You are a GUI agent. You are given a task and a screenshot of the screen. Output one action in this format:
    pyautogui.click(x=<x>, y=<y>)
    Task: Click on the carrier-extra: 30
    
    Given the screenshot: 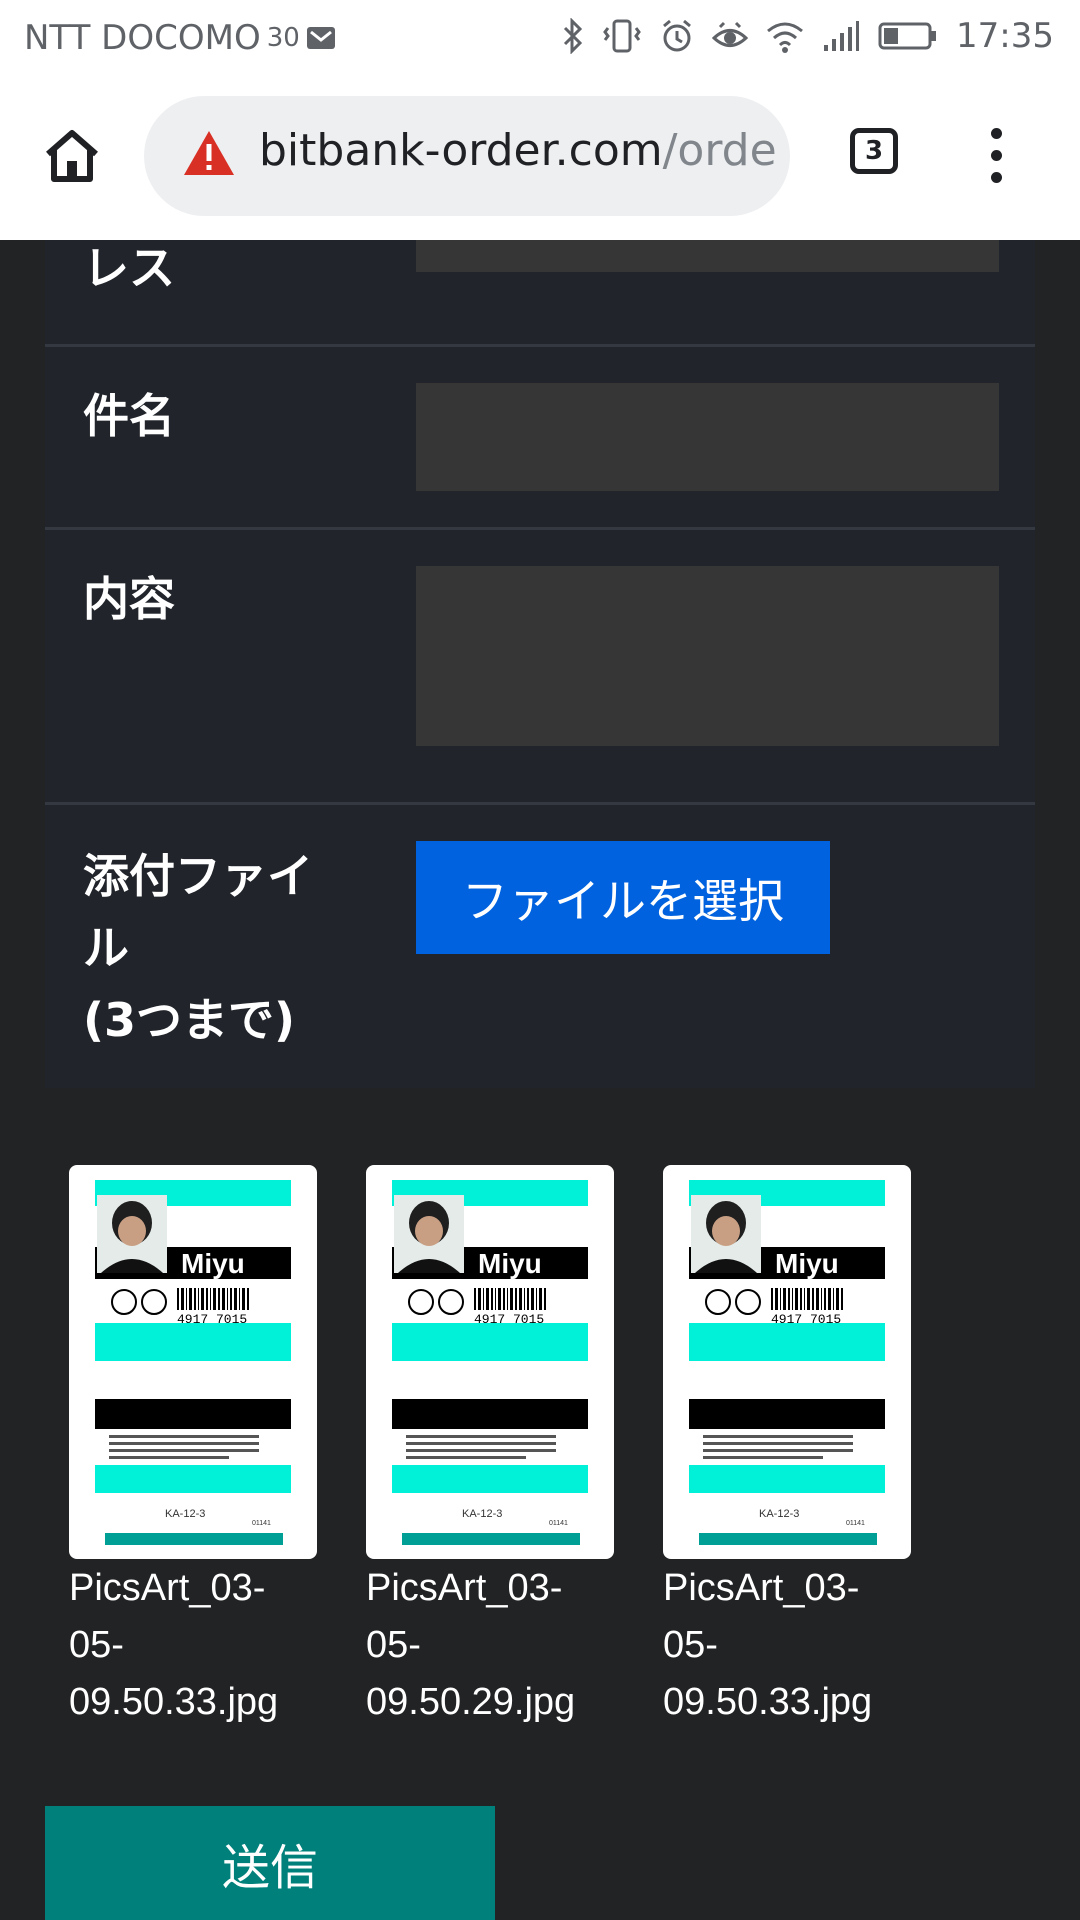 What is the action you would take?
    pyautogui.click(x=283, y=38)
    